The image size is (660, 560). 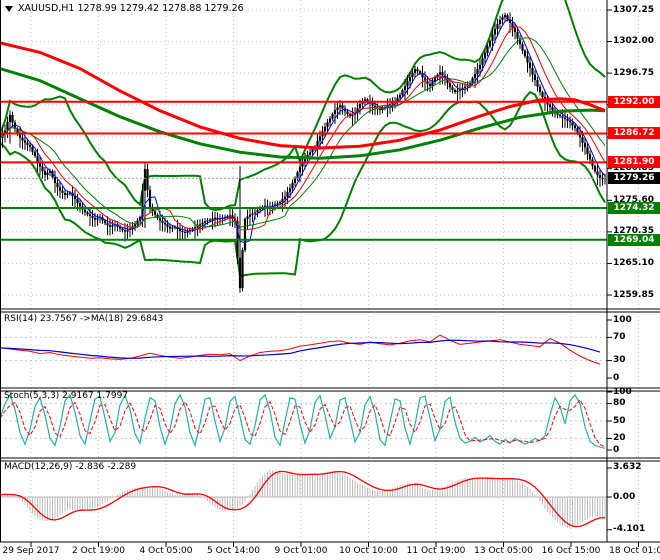 What do you see at coordinates (634, 239) in the screenshot?
I see `level-price-label: 1269.04` at bounding box center [634, 239].